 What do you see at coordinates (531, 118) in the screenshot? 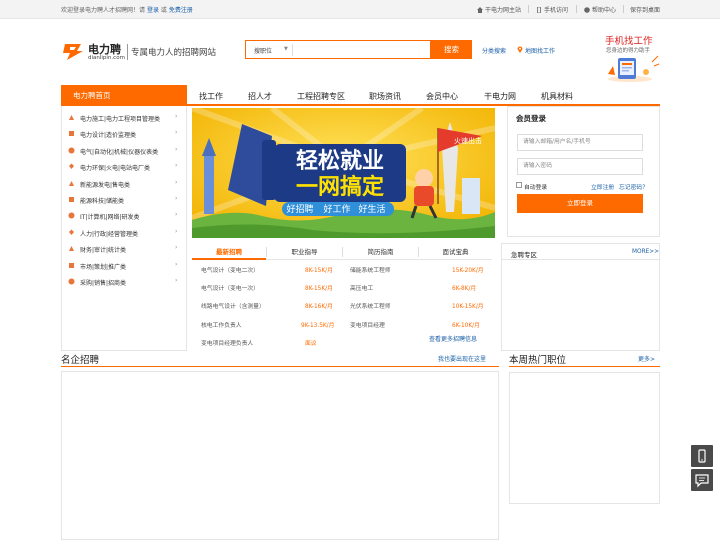
I see `login-title: 会员登录` at bounding box center [531, 118].